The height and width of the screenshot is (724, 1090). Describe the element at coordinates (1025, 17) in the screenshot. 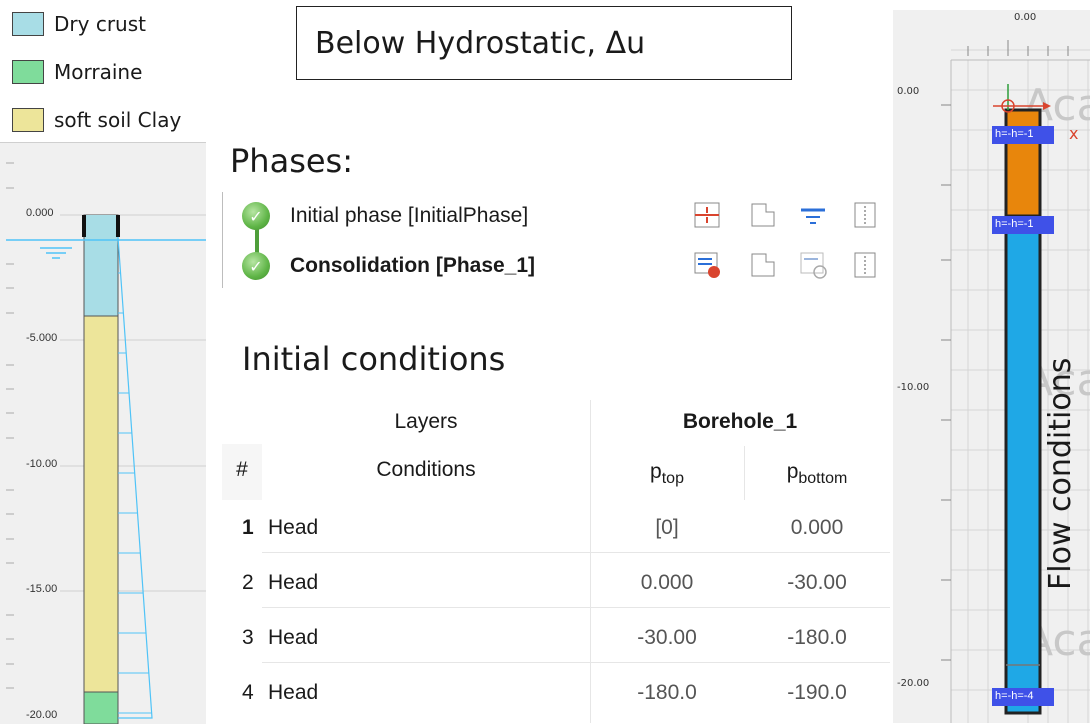

I see `top-ruler-label: 0.00` at that location.